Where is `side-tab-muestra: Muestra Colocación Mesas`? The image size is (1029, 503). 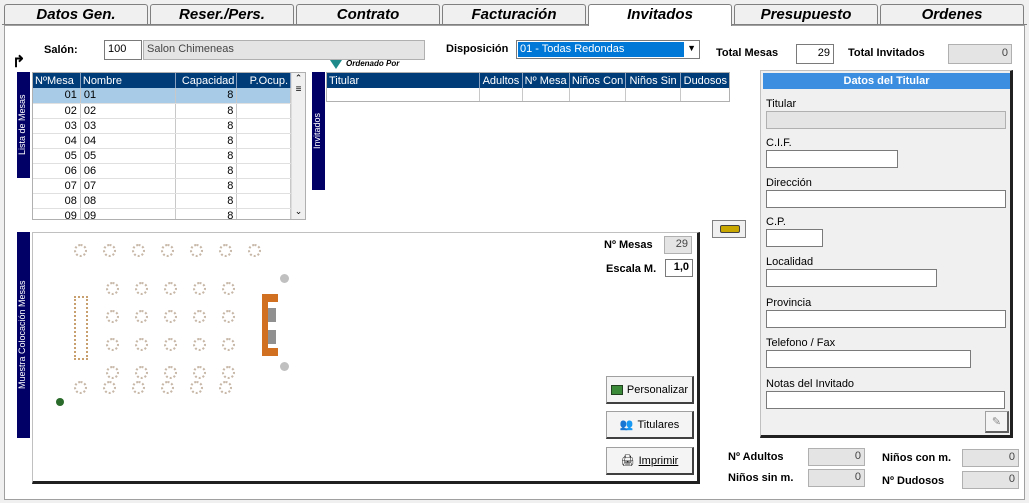
side-tab-muestra: Muestra Colocación Mesas is located at coordinates (23, 335).